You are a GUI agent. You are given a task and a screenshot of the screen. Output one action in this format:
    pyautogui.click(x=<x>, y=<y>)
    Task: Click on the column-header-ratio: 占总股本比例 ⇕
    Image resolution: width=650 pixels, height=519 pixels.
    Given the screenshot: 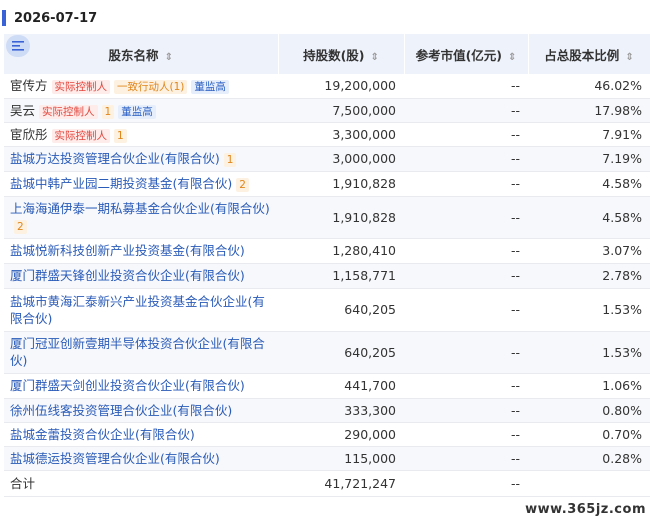 What is the action you would take?
    pyautogui.click(x=589, y=54)
    